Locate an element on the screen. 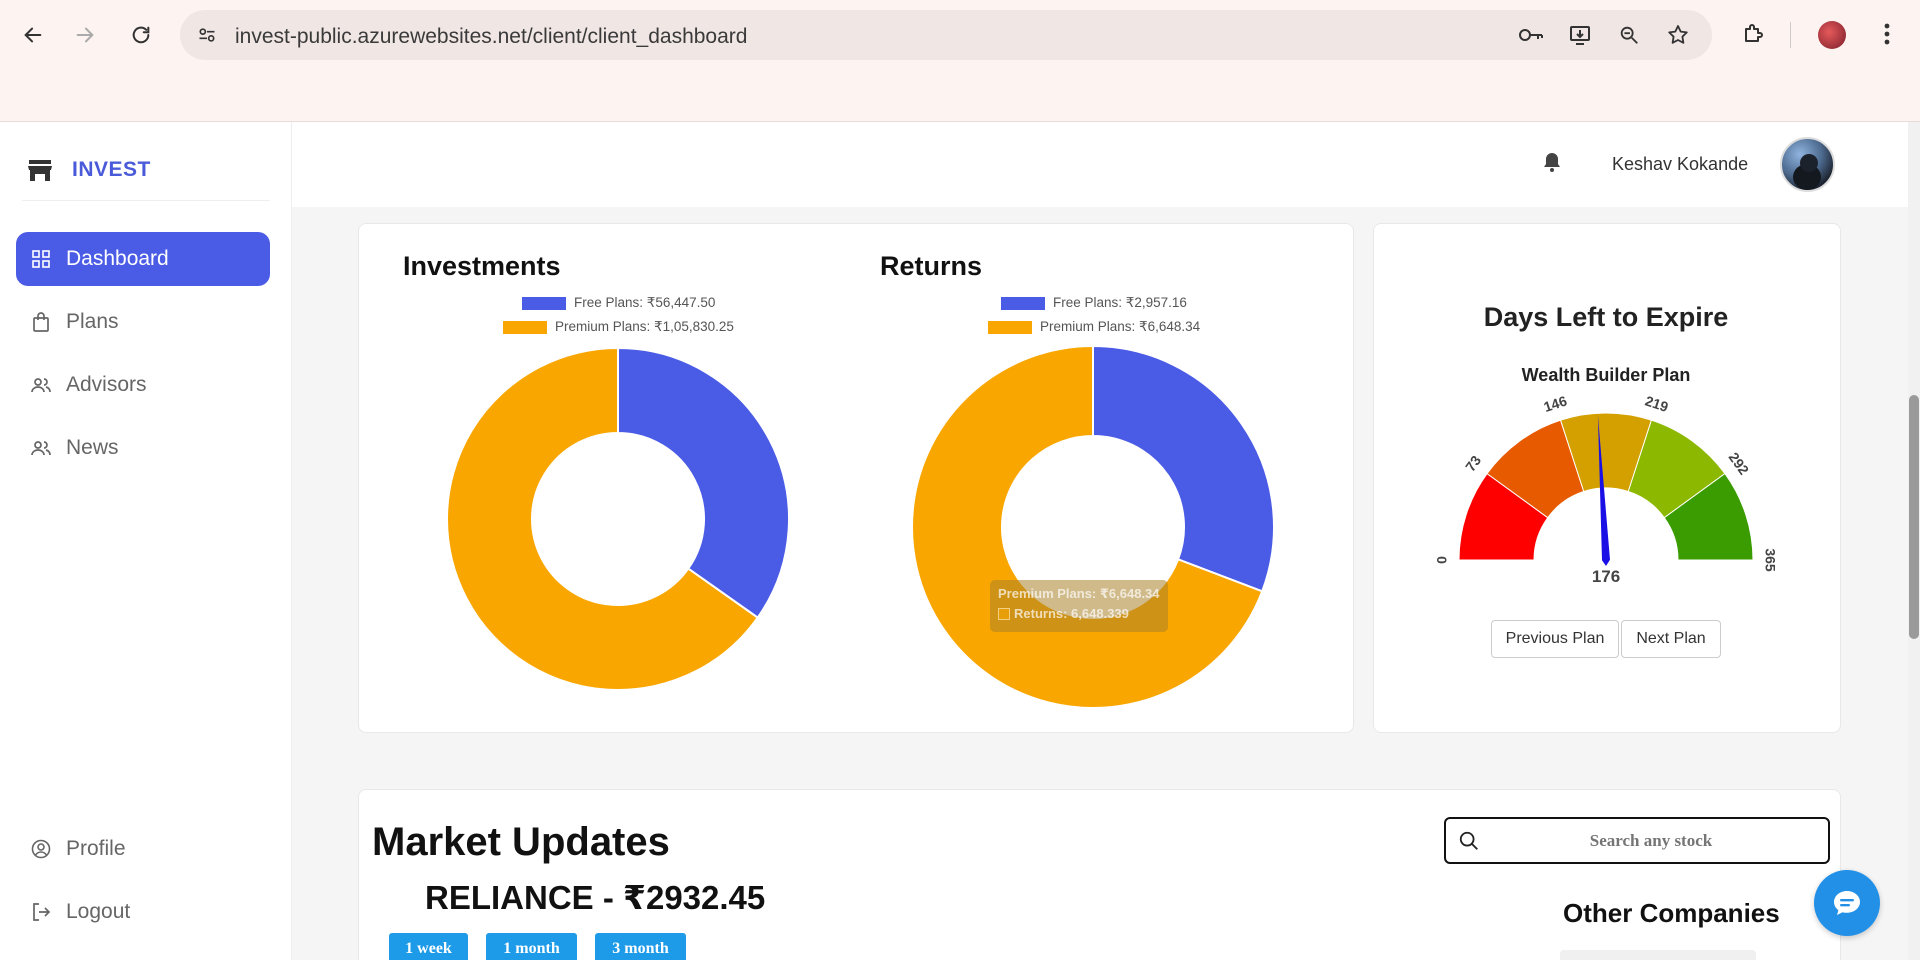 Image resolution: width=1920 pixels, height=960 pixels. tooltip-body: Returns: 6,648.339 is located at coordinates (1079, 613).